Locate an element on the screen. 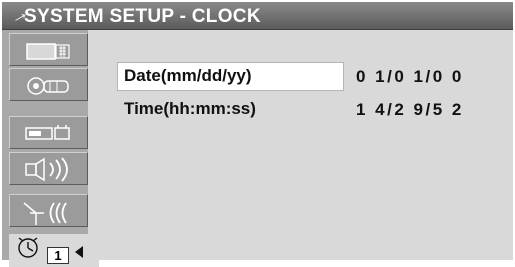  title-bar: → SYSTEM SETUP - CLOCK is located at coordinates (257, 16).